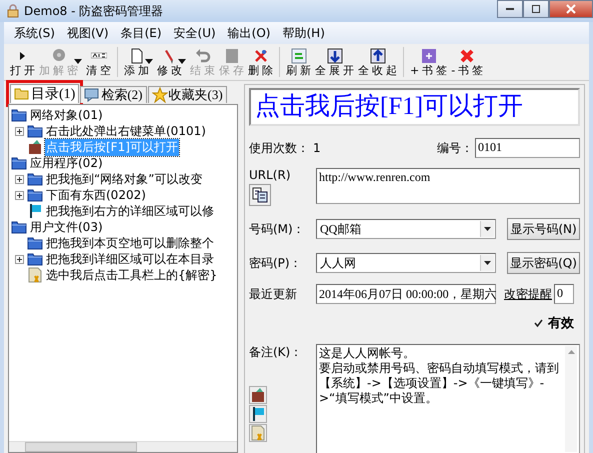 The width and height of the screenshot is (593, 453). What do you see at coordinates (467, 56) in the screenshot?
I see `remove-icon` at bounding box center [467, 56].